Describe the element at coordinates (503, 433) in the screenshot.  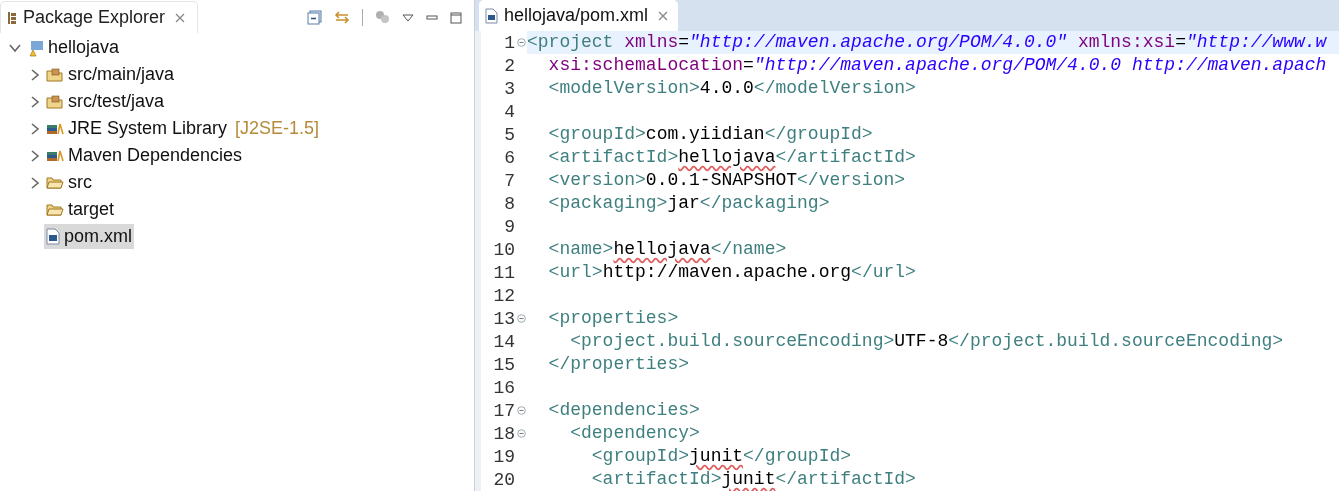
I see `line-number: 18` at that location.